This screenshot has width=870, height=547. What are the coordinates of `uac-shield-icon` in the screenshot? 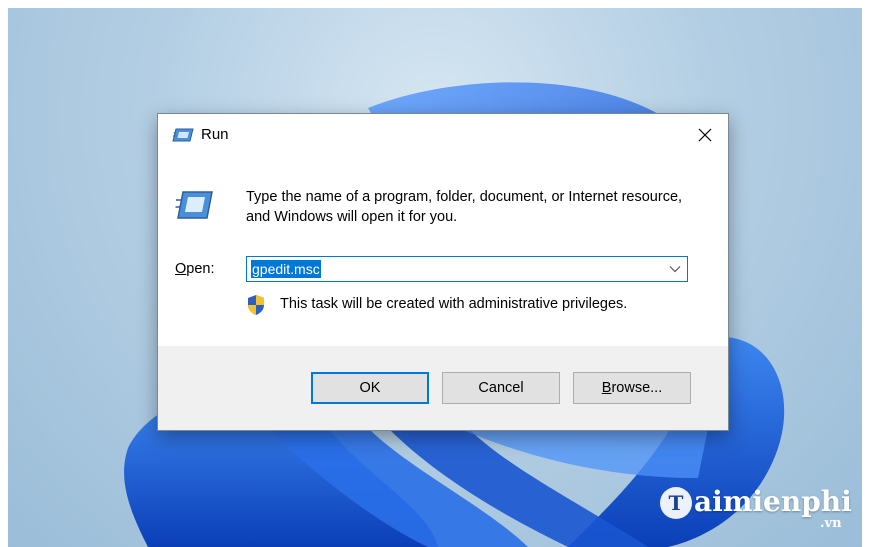 It's located at (256, 305).